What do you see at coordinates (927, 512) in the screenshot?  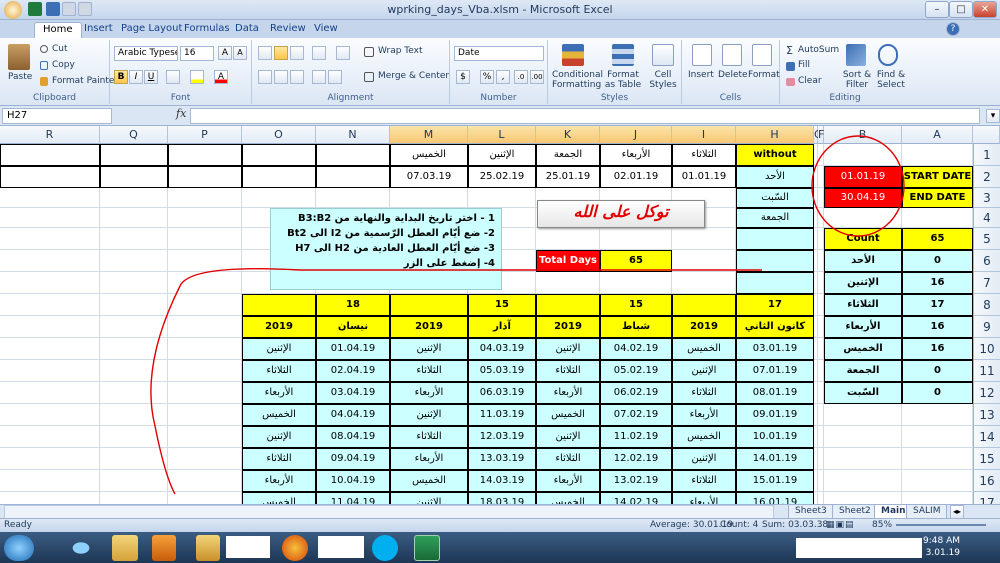 I see `sheet-tab-salim: SALIM` at bounding box center [927, 512].